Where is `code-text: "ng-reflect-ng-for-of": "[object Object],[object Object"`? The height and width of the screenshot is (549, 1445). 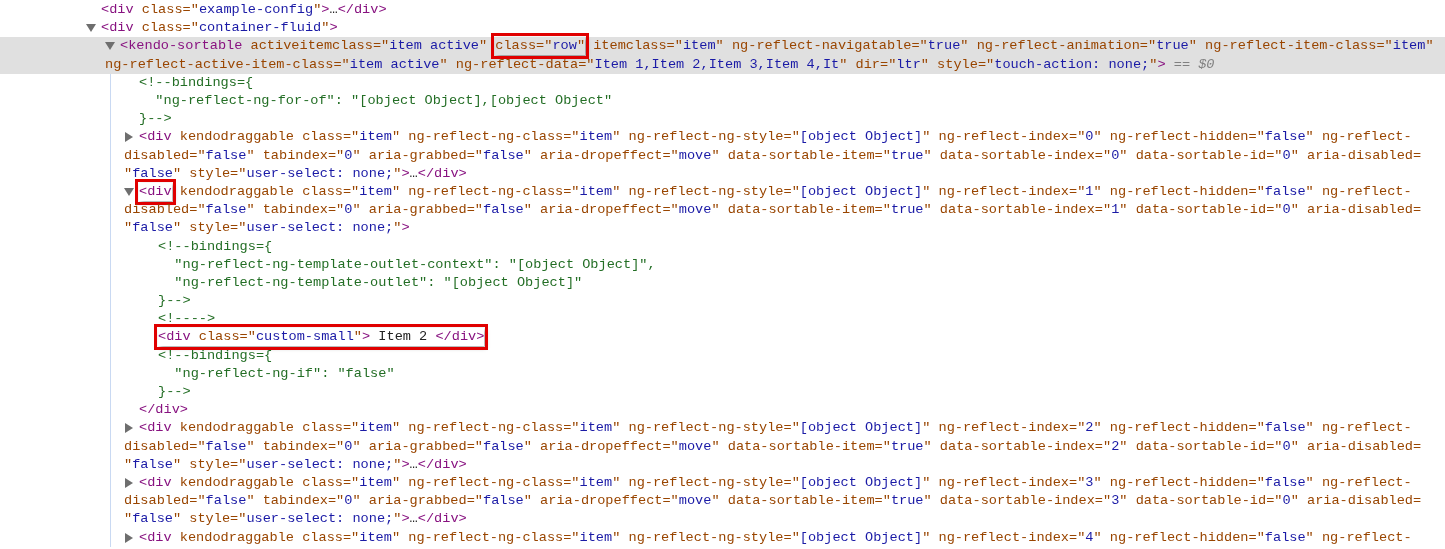 code-text: "ng-reflect-ng-for-of": "[object Object],[object Object" is located at coordinates (383, 101).